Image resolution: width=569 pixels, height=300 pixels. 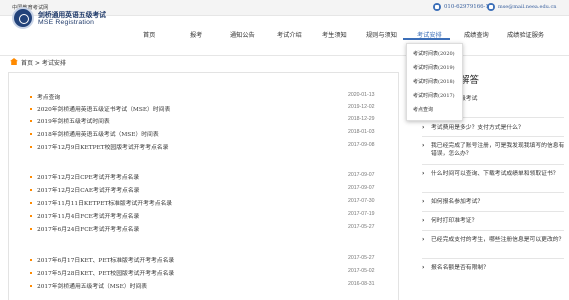 I want to click on list-item-title: 2017年11月11日KETPET标准版考试开考考点名录, so click(x=104, y=202).